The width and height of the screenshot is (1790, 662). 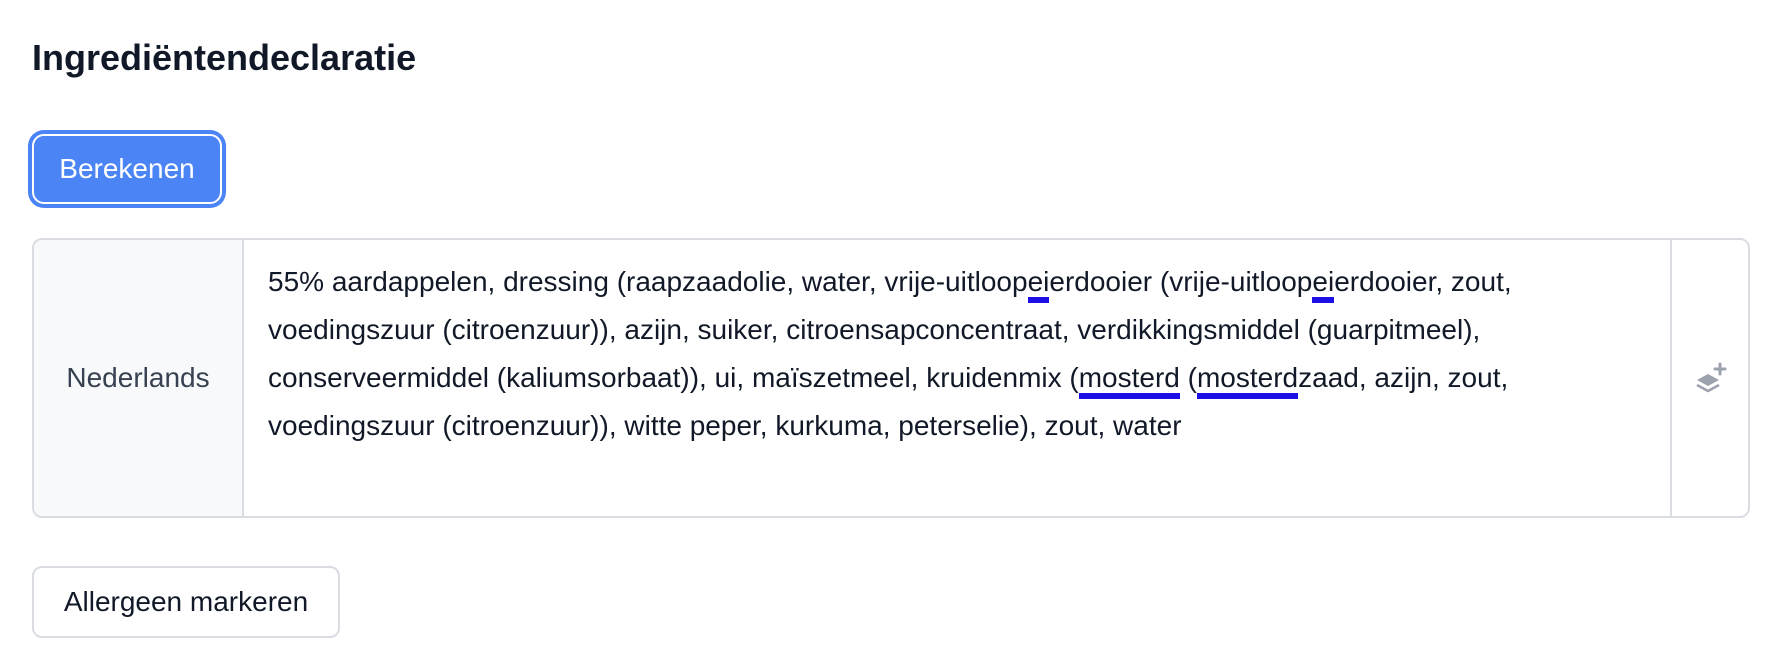 What do you see at coordinates (127, 169) in the screenshot?
I see `calculate-button: Berekenen` at bounding box center [127, 169].